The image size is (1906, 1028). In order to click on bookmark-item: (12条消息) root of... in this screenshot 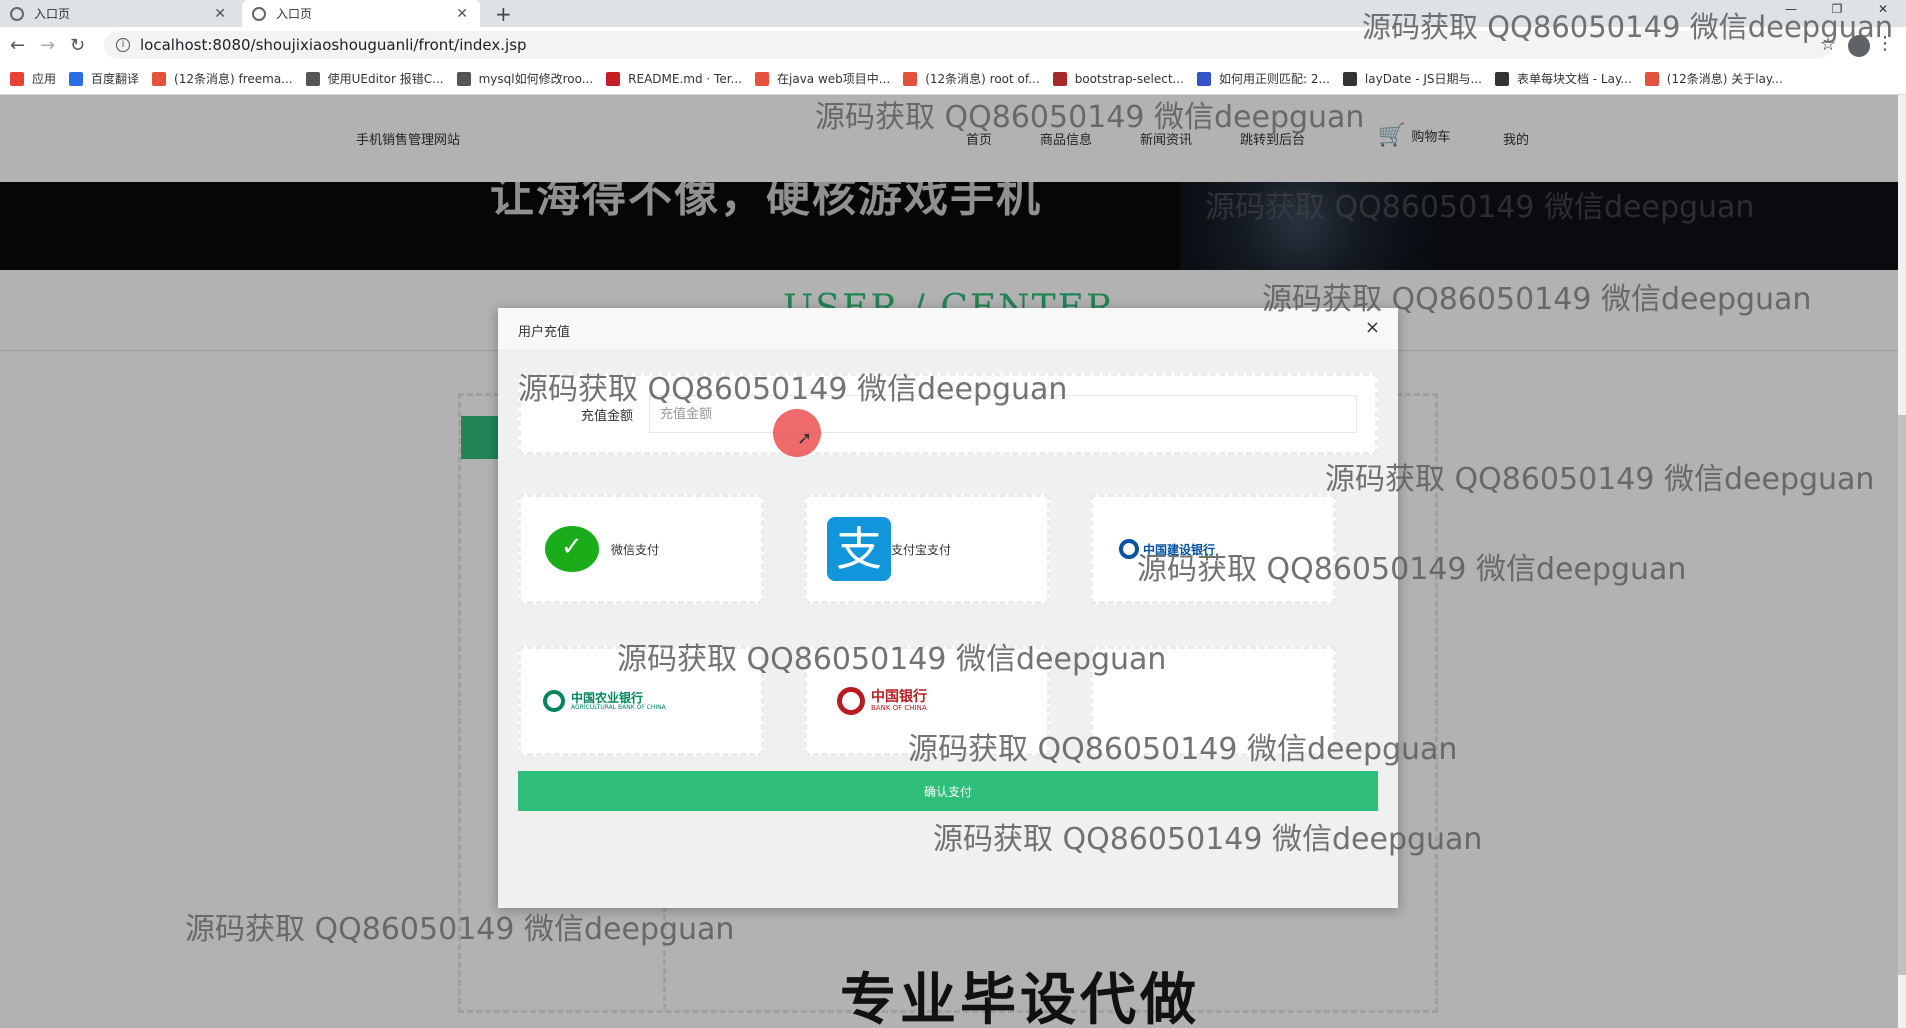, I will do `click(971, 78)`.